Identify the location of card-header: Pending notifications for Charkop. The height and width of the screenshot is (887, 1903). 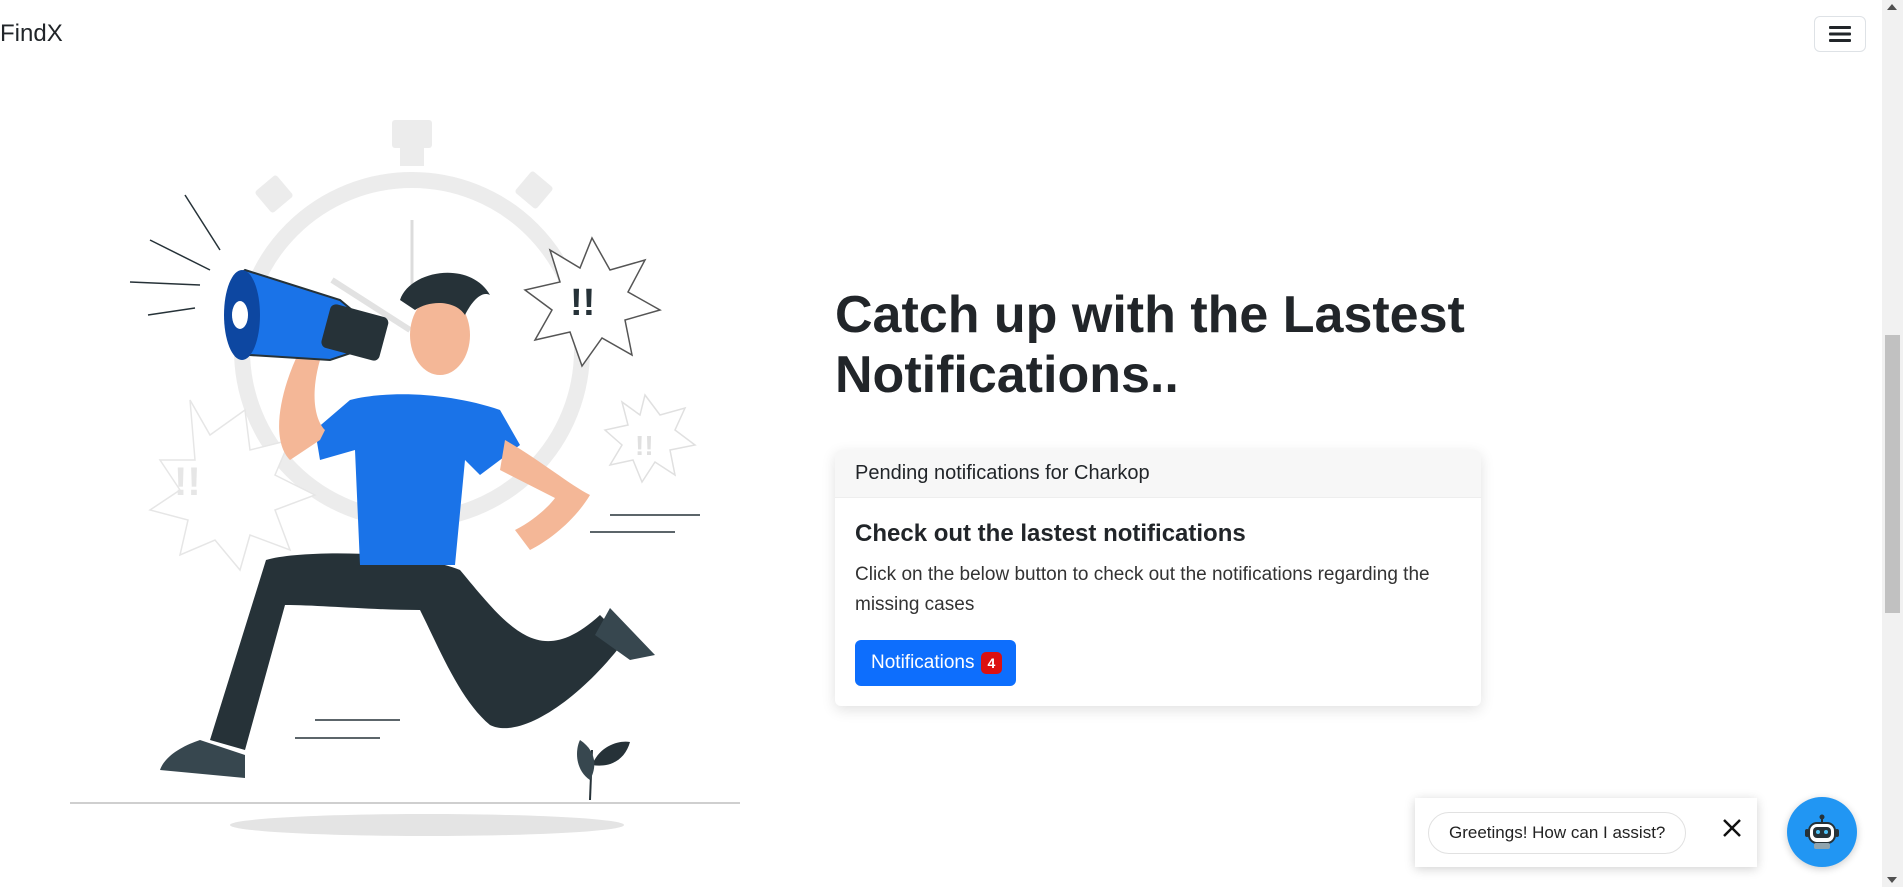
(1158, 474).